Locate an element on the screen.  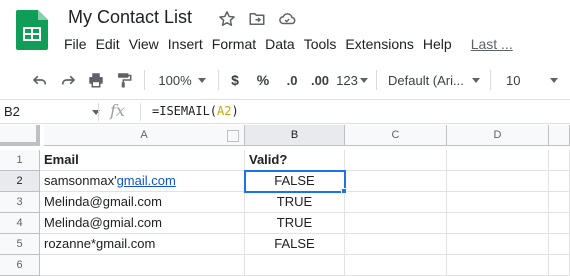
row-header-3: 3 is located at coordinates (20, 202).